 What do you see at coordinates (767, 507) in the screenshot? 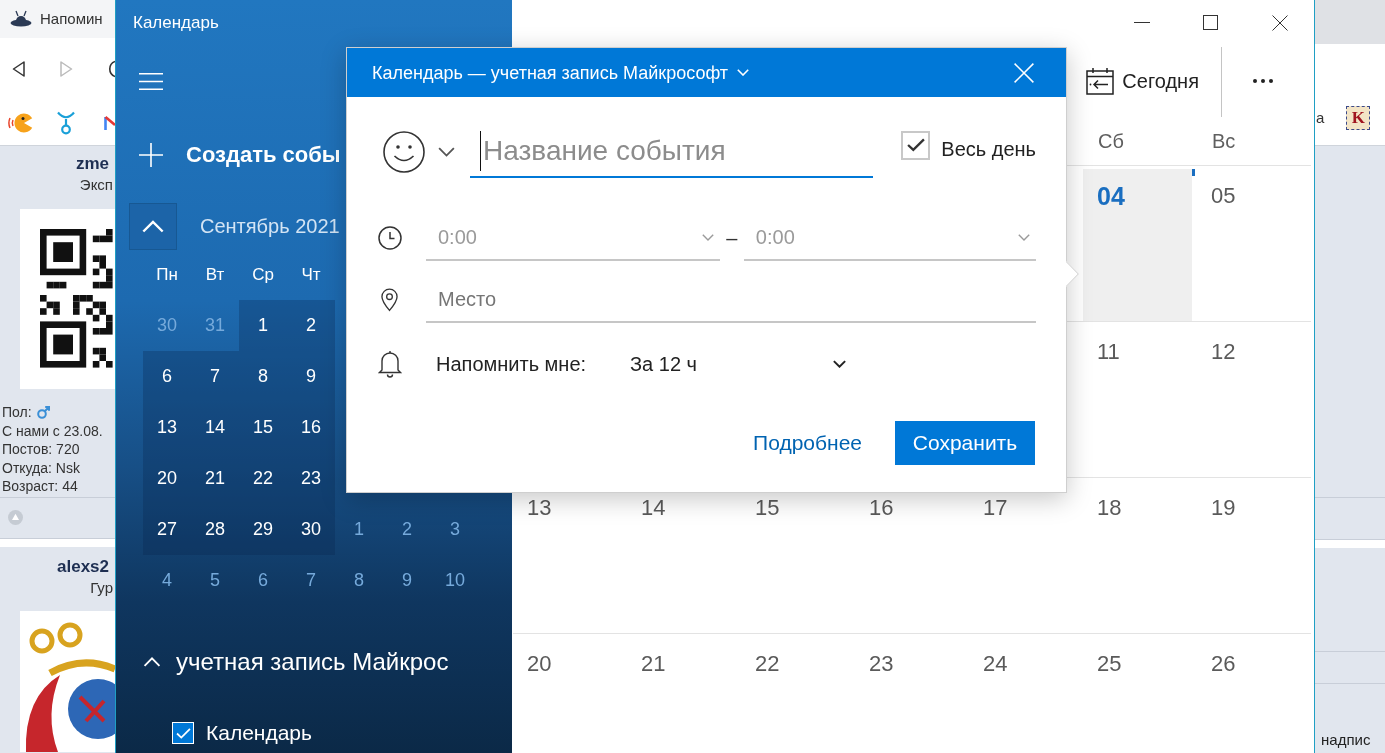
I see `day-number: 15` at bounding box center [767, 507].